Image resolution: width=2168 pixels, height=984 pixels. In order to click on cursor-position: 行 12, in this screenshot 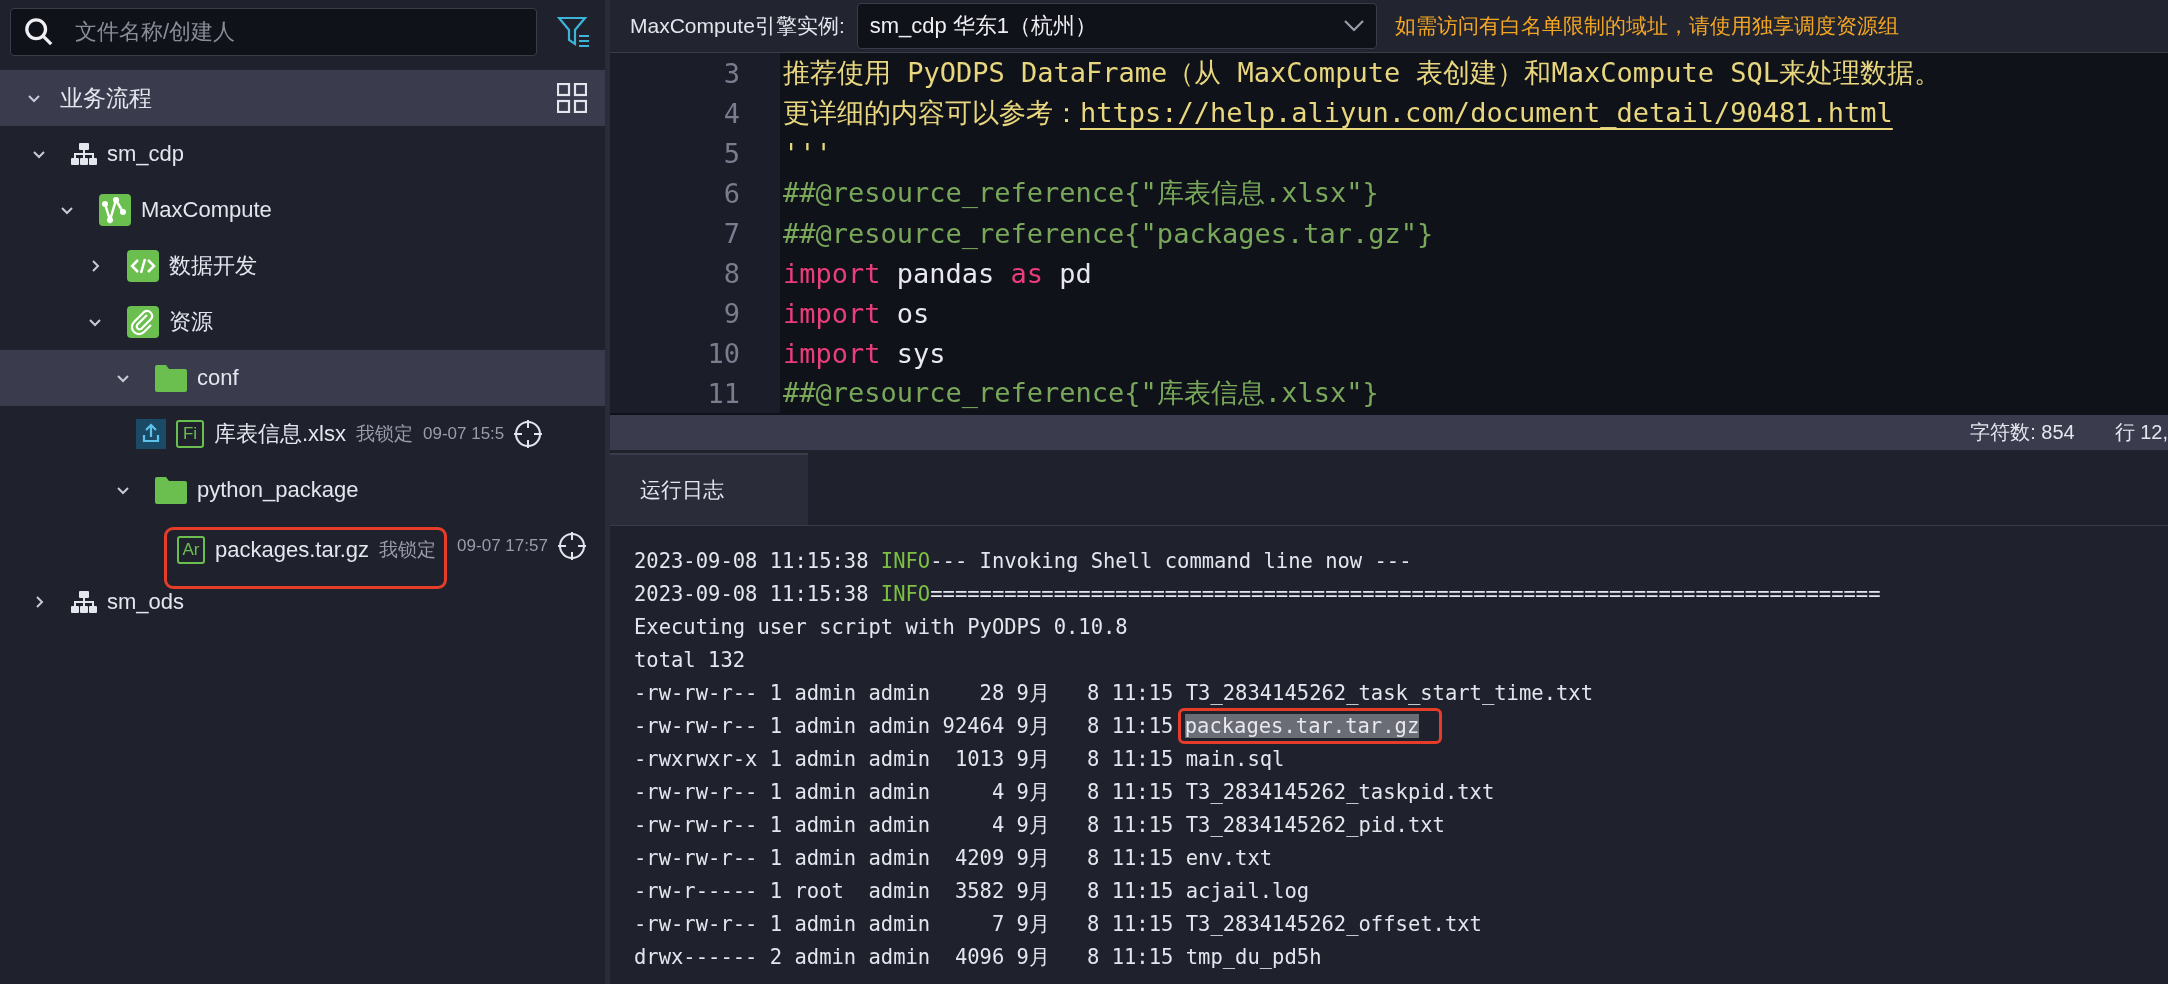, I will do `click(2141, 432)`.